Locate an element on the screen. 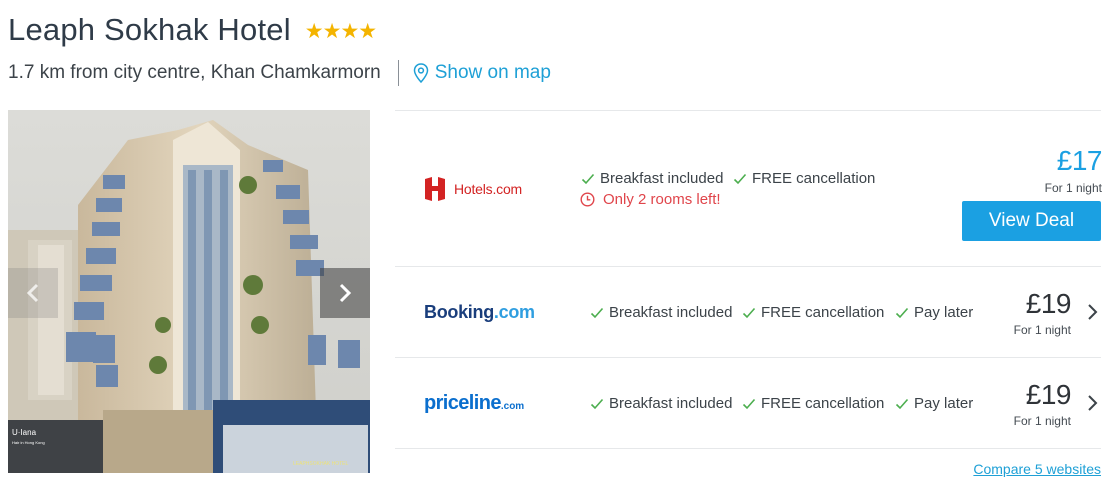 This screenshot has height=490, width=1114. map-pin-icon is located at coordinates (421, 73).